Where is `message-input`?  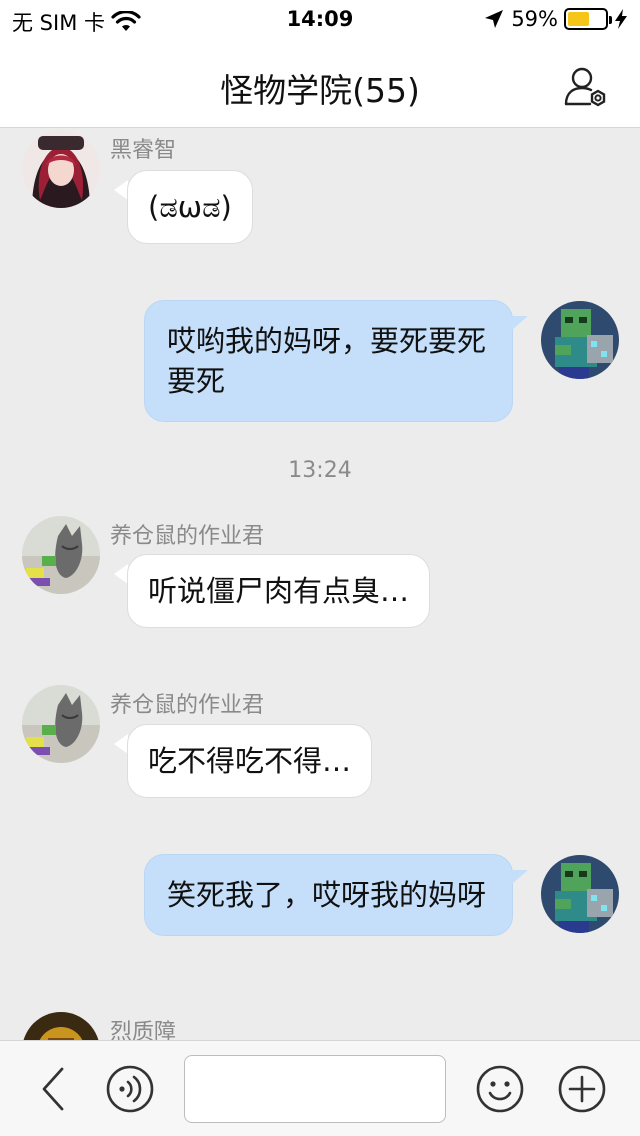 message-input is located at coordinates (315, 1089).